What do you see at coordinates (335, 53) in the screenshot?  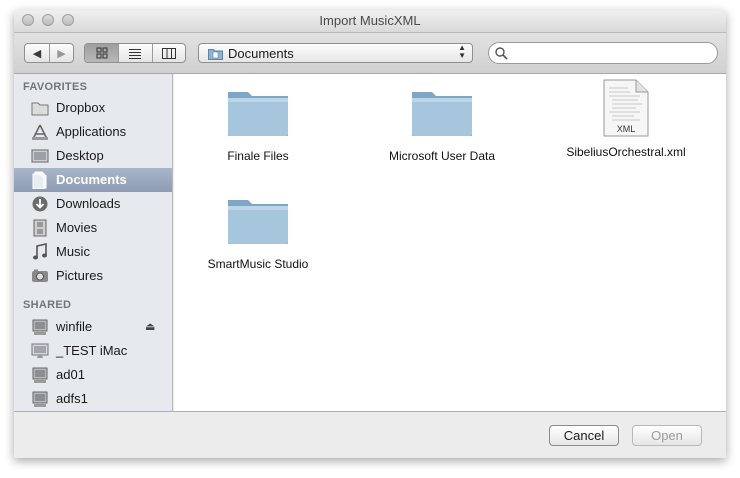 I see `path-popup: Documents ▲ ▼` at bounding box center [335, 53].